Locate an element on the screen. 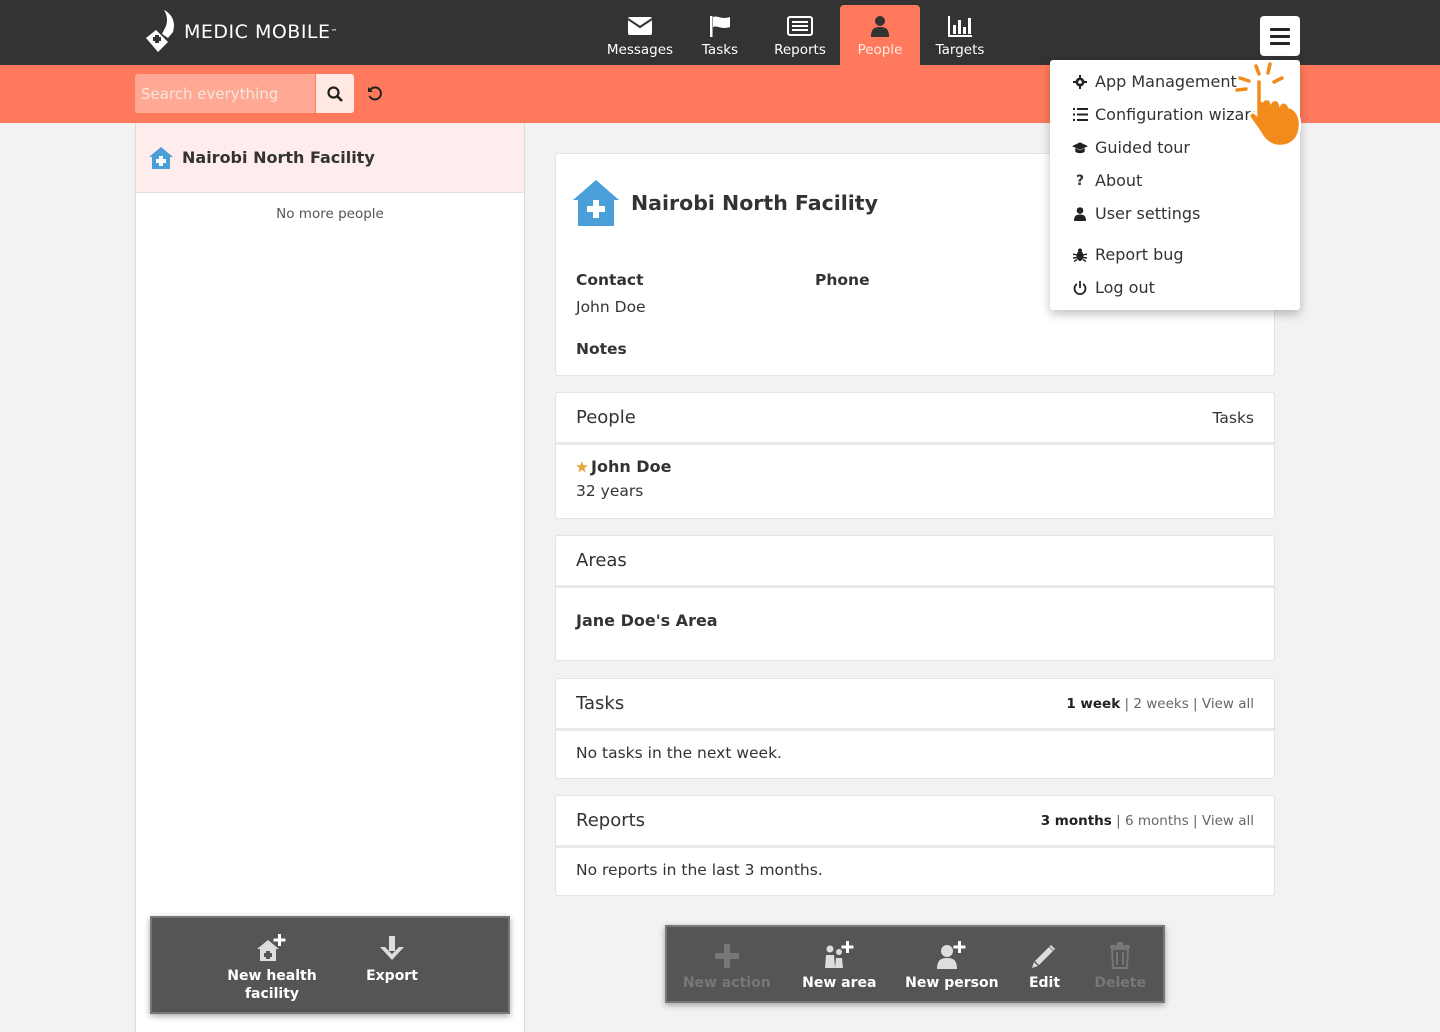 The height and width of the screenshot is (1032, 1440). menu-item-about: ? About is located at coordinates (1107, 180).